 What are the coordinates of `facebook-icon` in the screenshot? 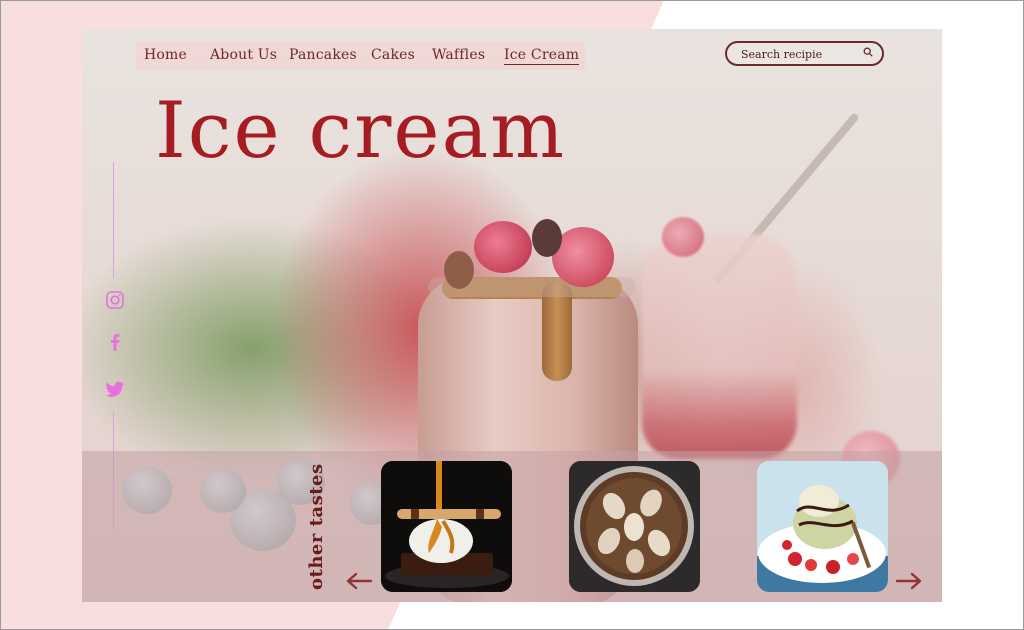 It's located at (115, 342).